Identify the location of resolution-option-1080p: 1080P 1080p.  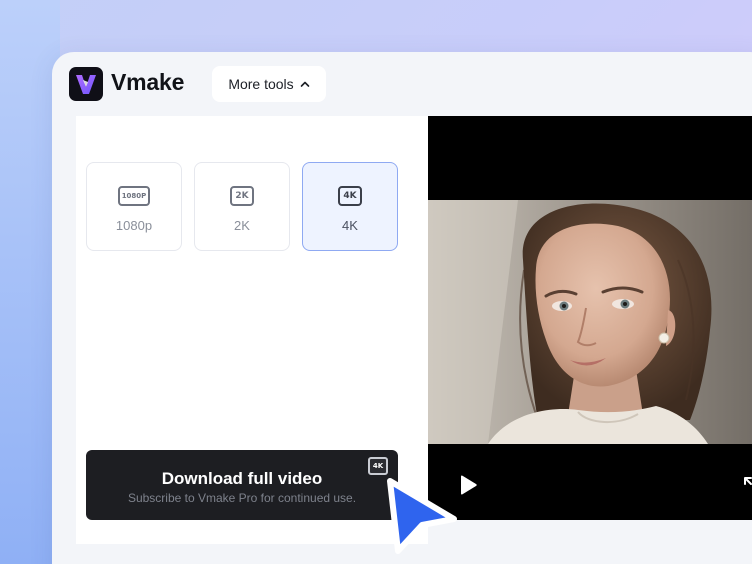
(134, 206).